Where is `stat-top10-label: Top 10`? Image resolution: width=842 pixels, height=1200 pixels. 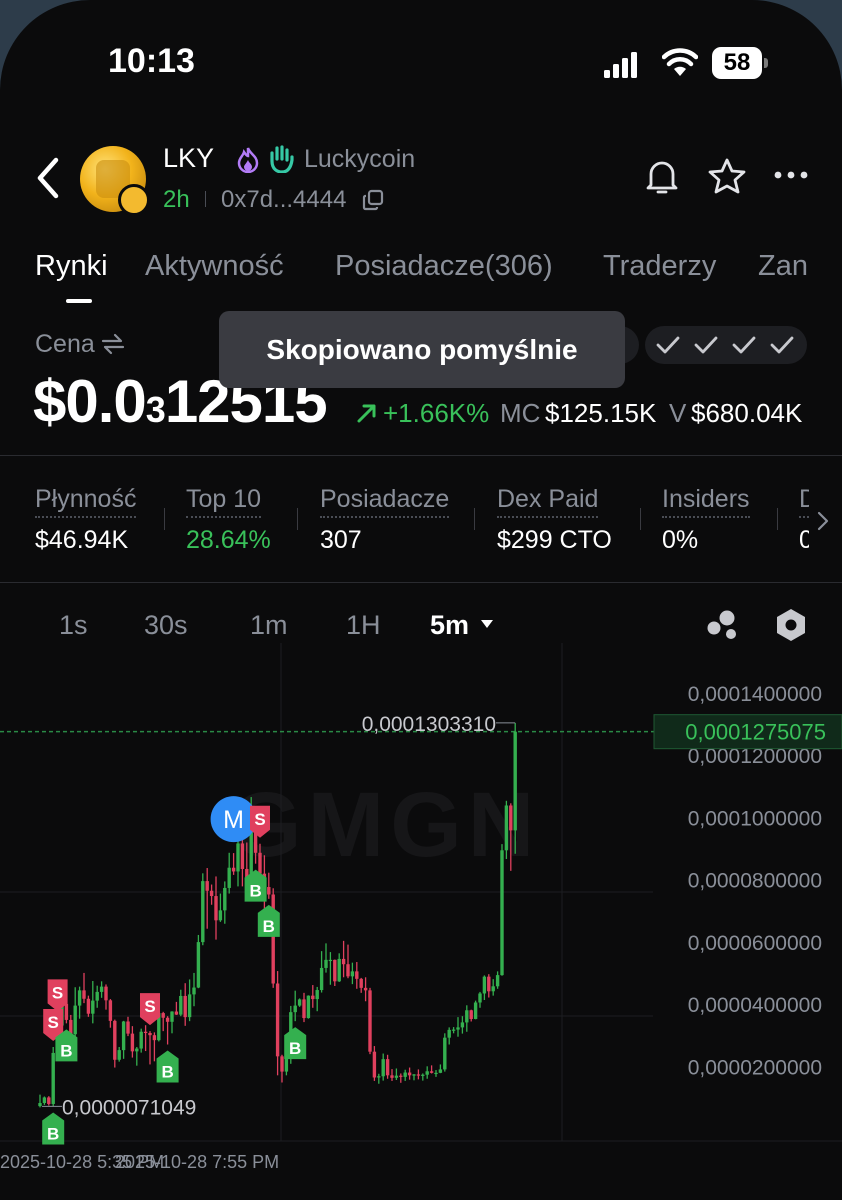
stat-top10-label: Top 10 is located at coordinates (224, 501).